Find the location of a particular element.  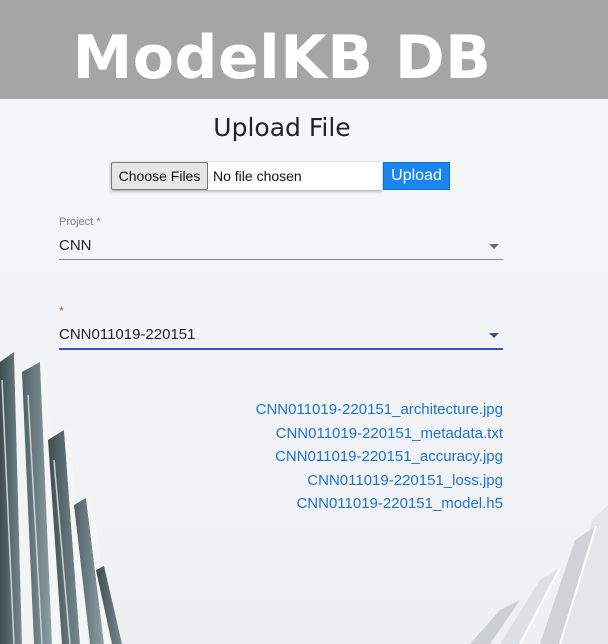

model-select: * CNN011019-220151 is located at coordinates (281, 328).